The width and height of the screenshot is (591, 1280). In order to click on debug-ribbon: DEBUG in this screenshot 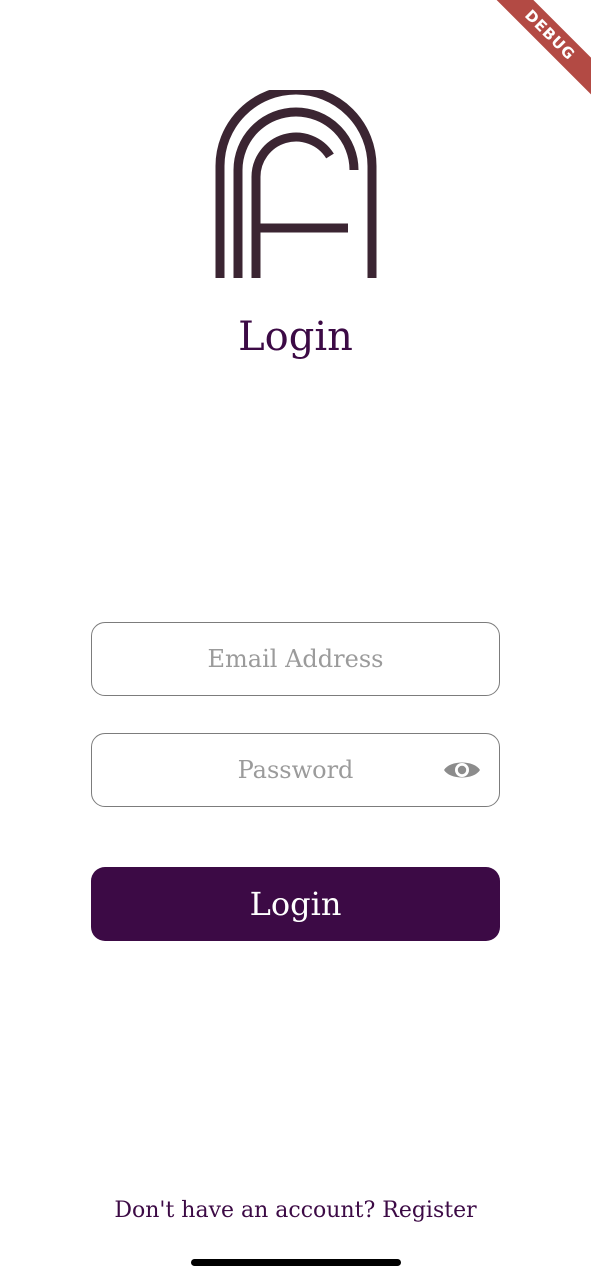, I will do `click(541, 50)`.